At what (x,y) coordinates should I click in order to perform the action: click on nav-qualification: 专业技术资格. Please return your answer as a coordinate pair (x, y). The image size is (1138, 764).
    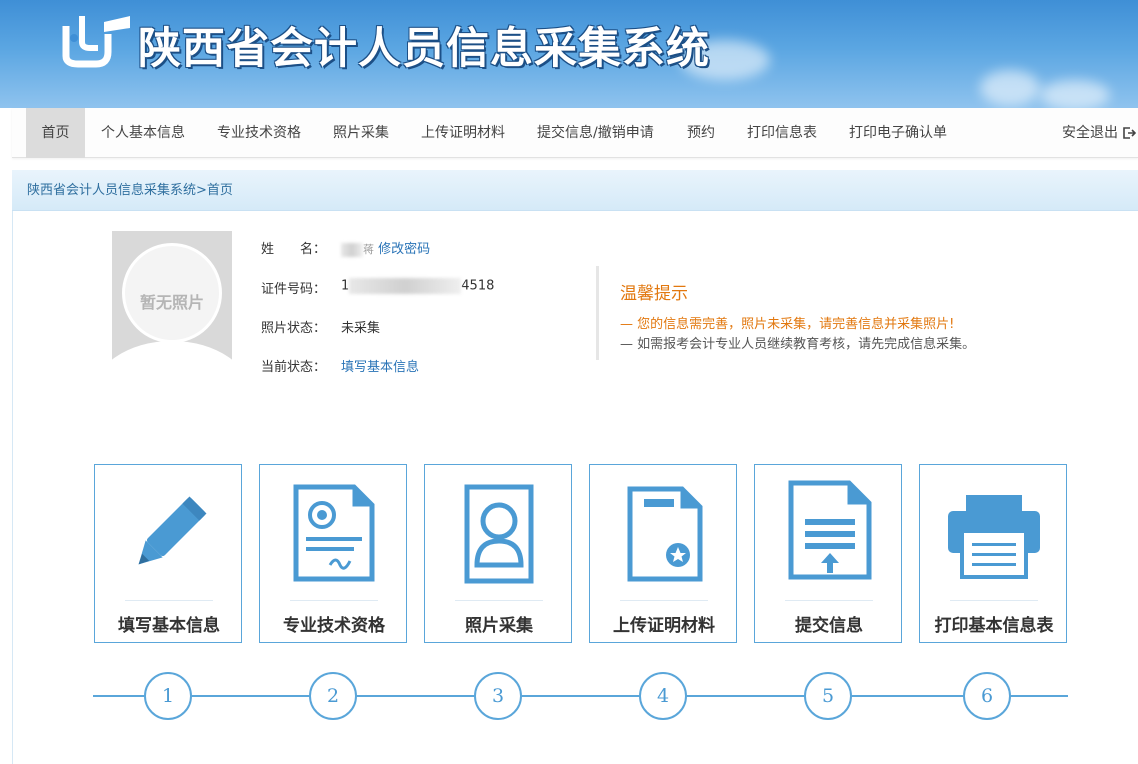
    Looking at the image, I should click on (259, 133).